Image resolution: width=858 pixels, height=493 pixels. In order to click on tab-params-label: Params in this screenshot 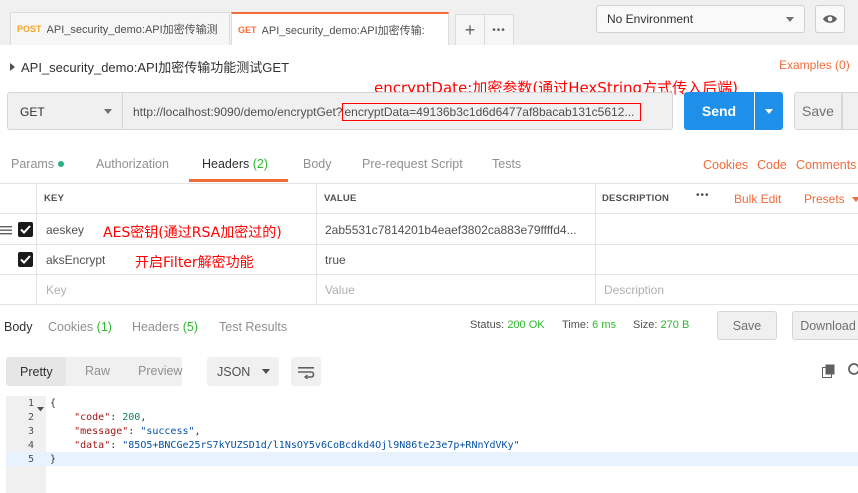, I will do `click(33, 164)`.